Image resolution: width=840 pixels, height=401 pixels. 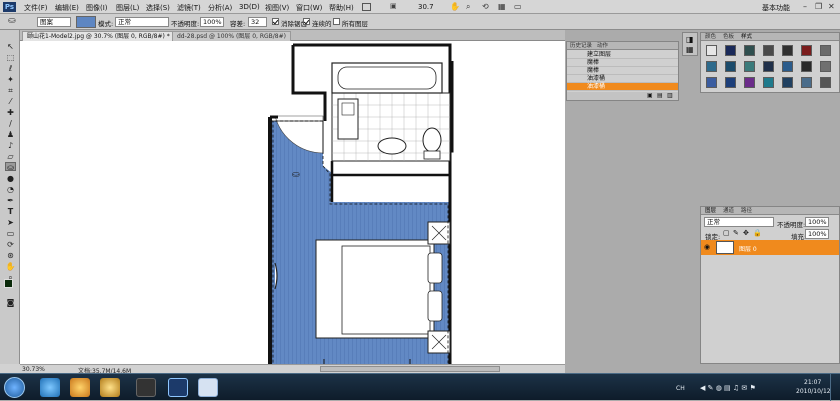 I want to click on layout-icon, so click(x=366, y=7).